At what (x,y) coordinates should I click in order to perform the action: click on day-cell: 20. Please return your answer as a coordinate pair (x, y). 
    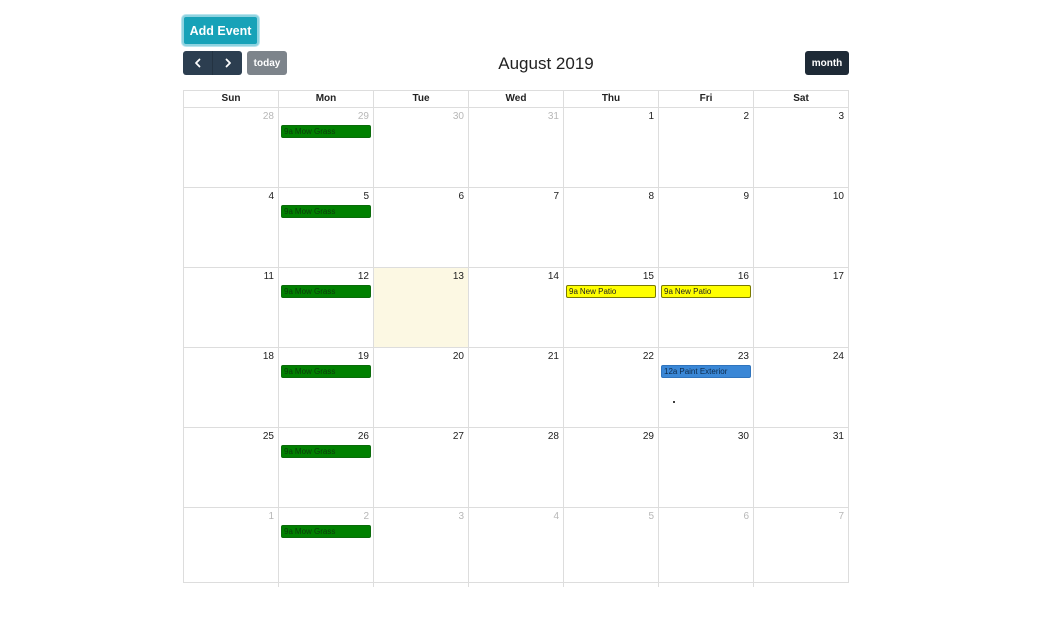
    Looking at the image, I should click on (421, 387).